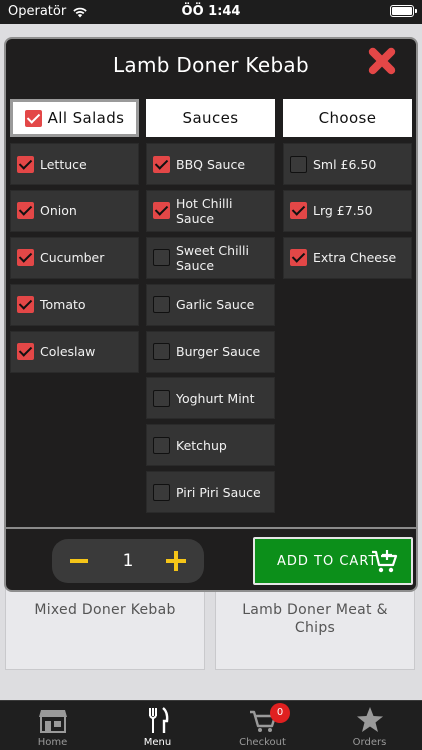 This screenshot has width=422, height=750. Describe the element at coordinates (58, 211) in the screenshot. I see `option-label: Onion` at that location.